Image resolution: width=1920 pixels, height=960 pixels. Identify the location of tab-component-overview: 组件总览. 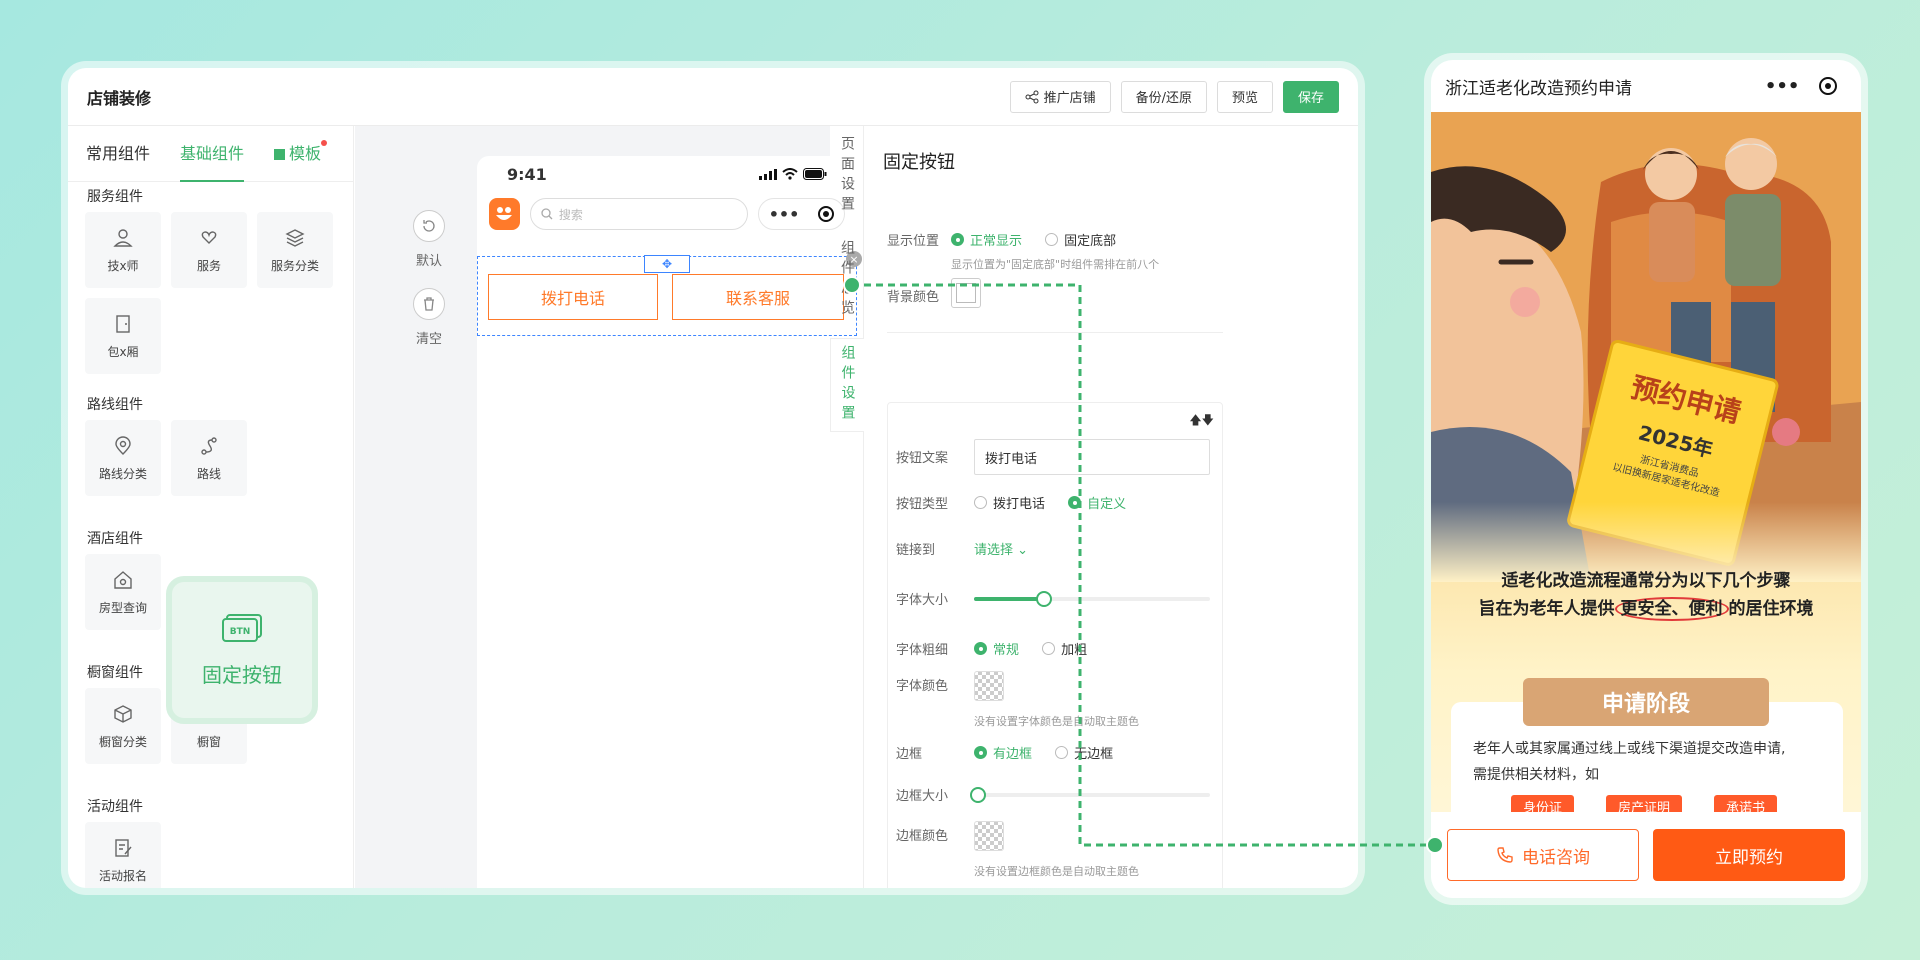
(847, 280).